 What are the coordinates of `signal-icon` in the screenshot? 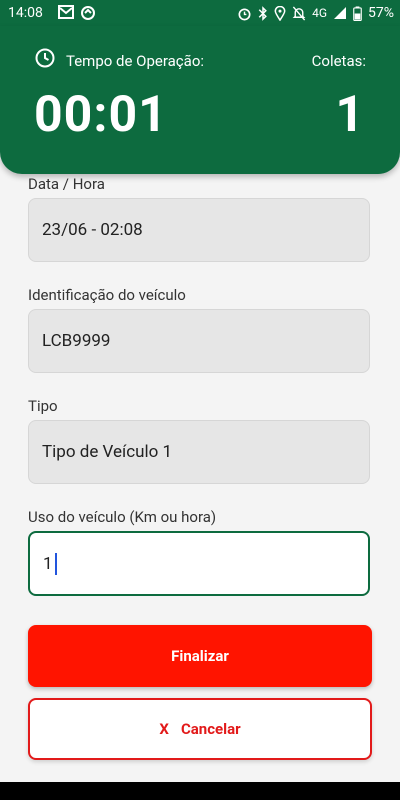 It's located at (340, 13).